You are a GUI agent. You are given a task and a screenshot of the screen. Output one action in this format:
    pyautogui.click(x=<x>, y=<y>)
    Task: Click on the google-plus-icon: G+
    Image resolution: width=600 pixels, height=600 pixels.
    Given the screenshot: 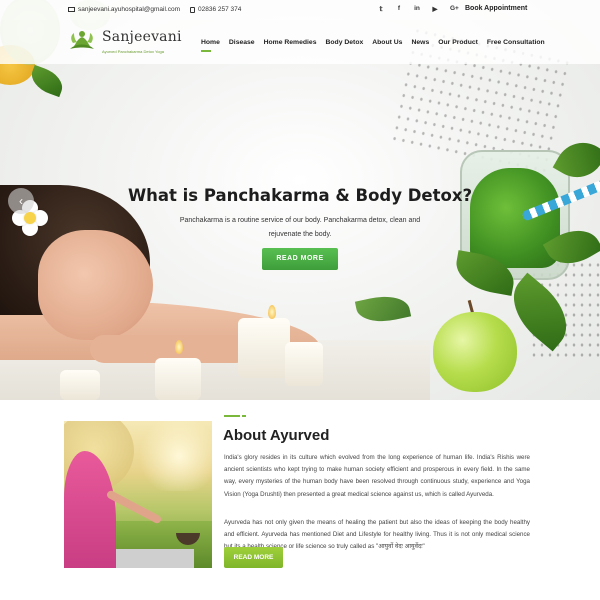 What is the action you would take?
    pyautogui.click(x=454, y=9)
    